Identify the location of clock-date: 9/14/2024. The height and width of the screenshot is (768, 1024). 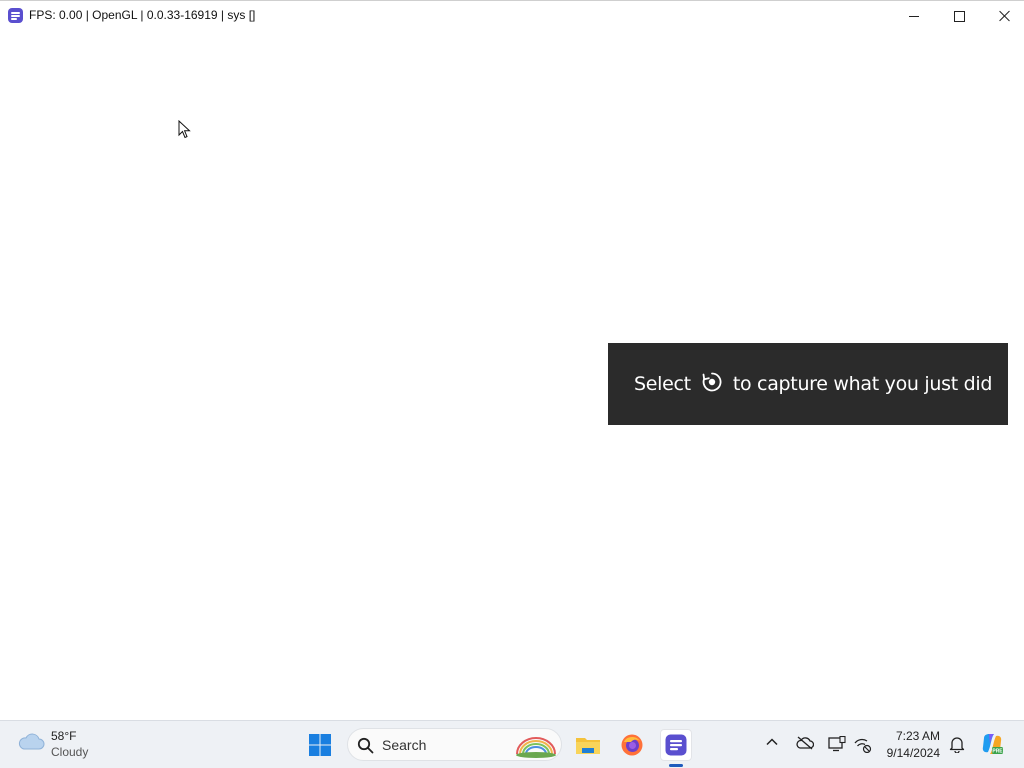
(913, 753).